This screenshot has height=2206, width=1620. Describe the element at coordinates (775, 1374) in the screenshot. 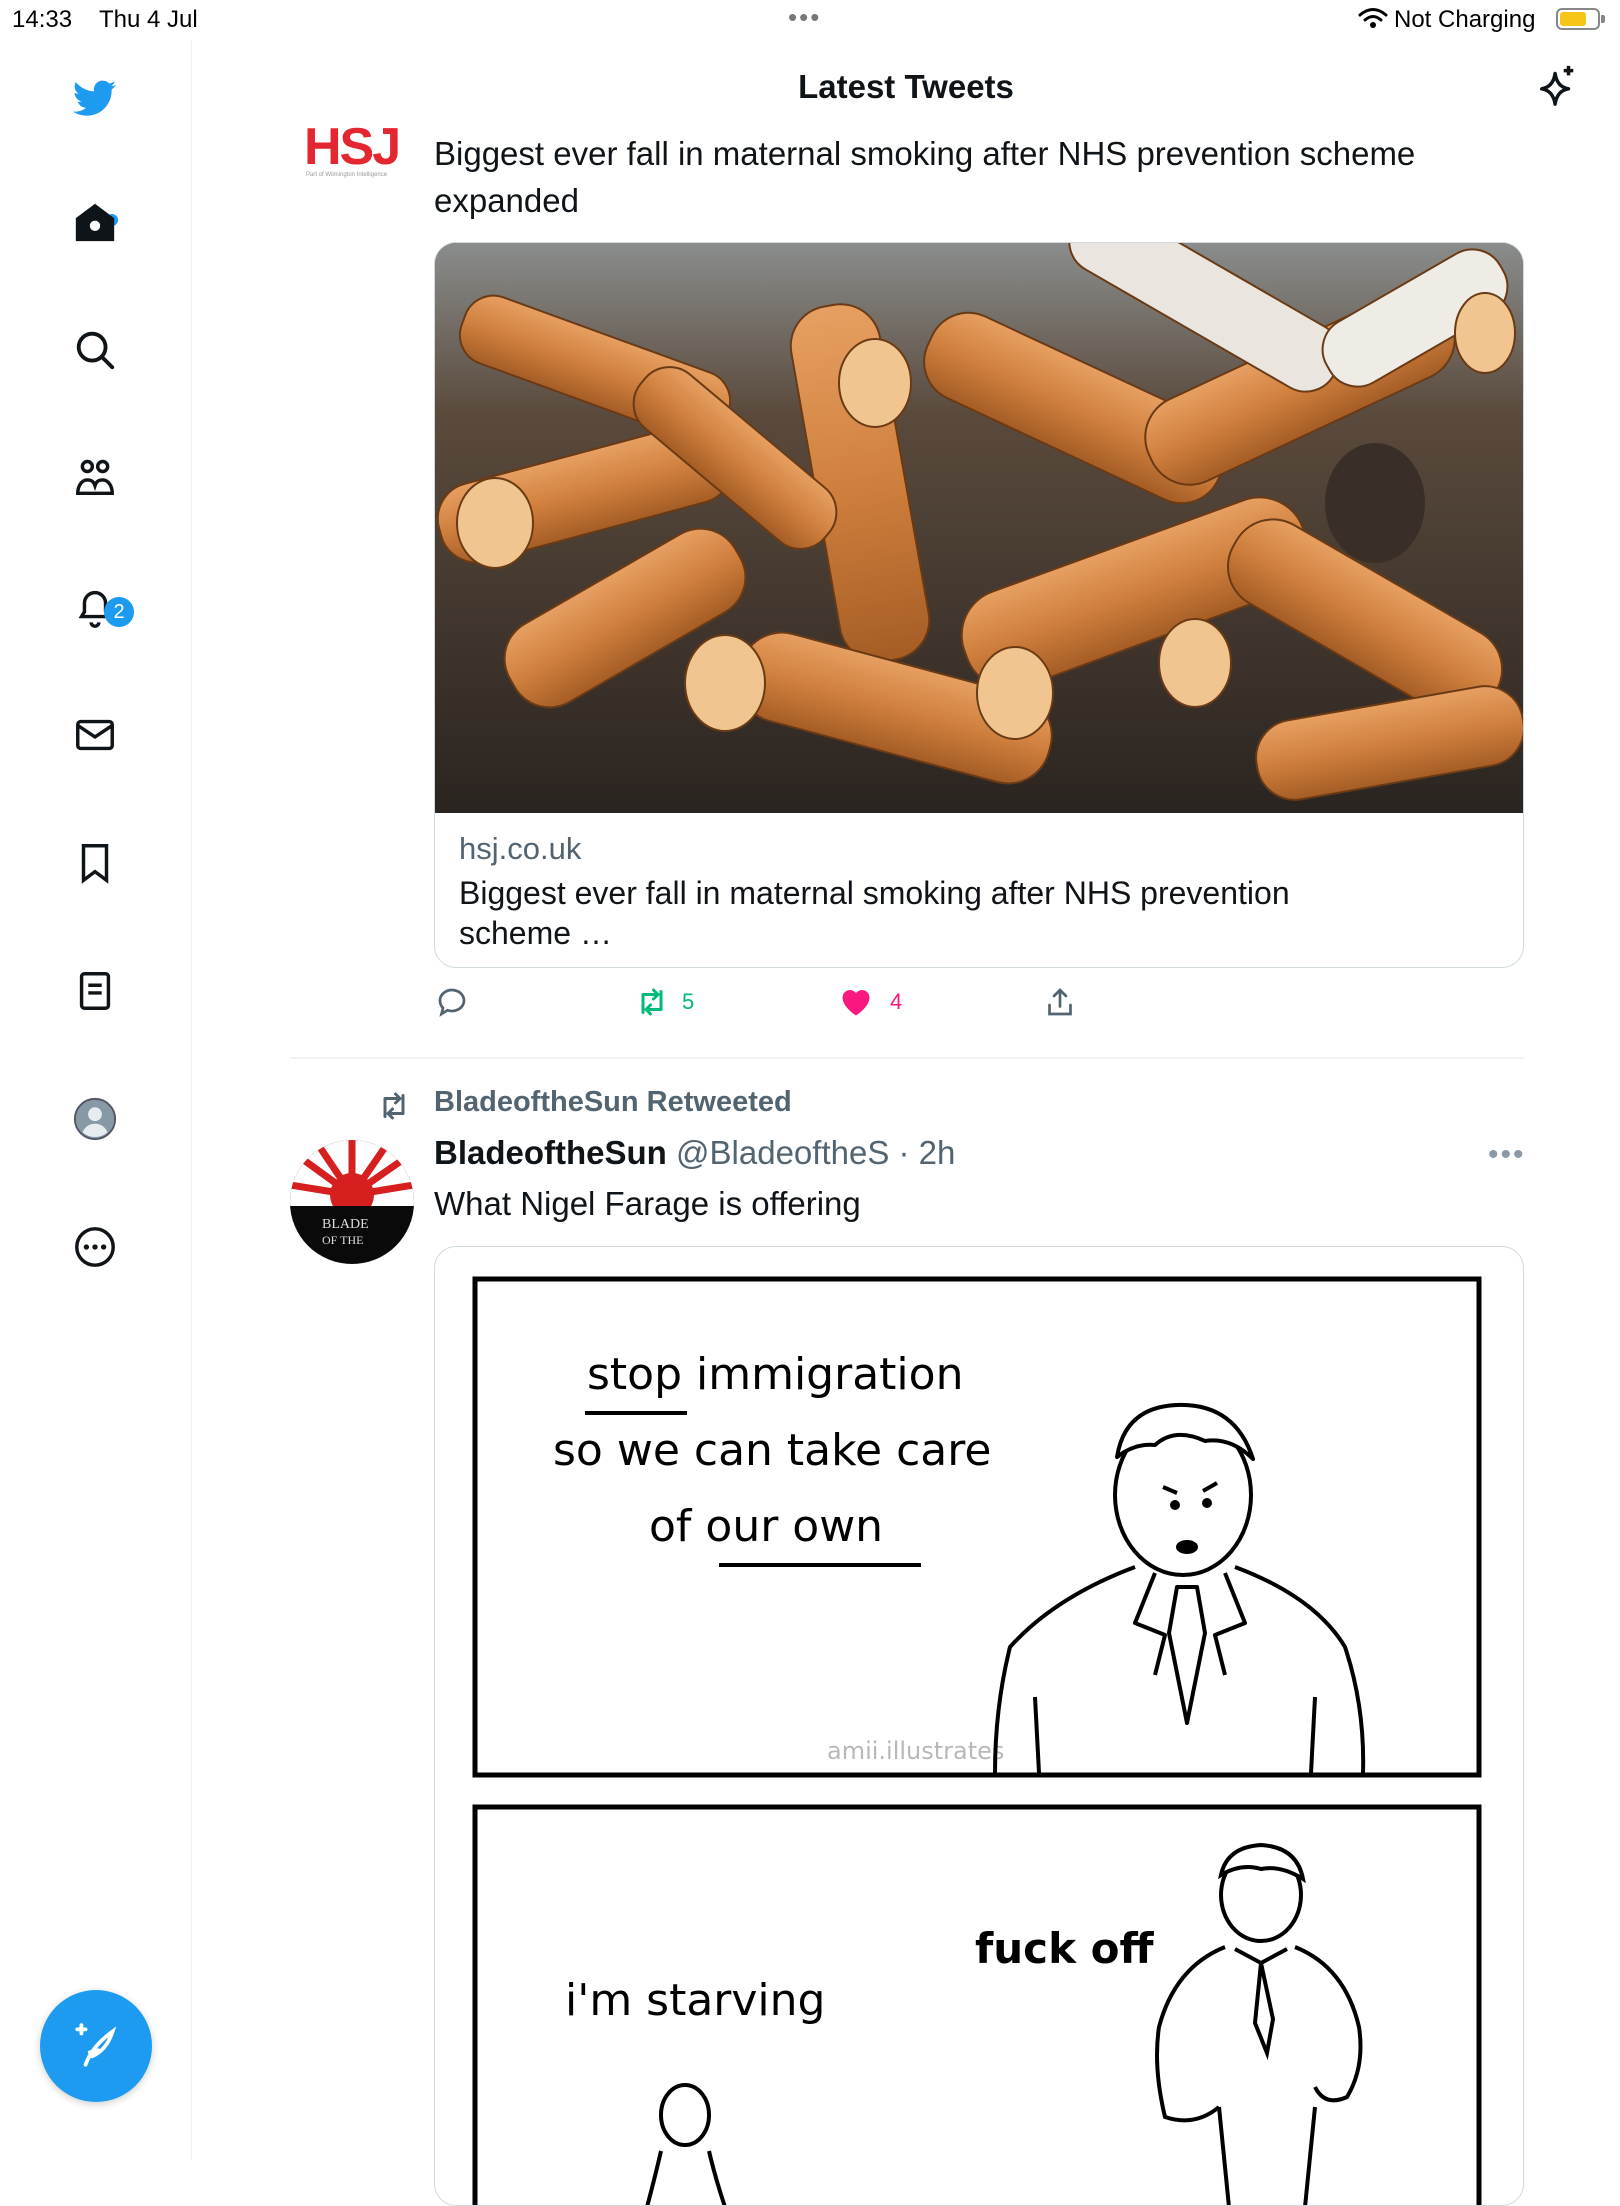

I see `comic-text: stop immigration` at that location.